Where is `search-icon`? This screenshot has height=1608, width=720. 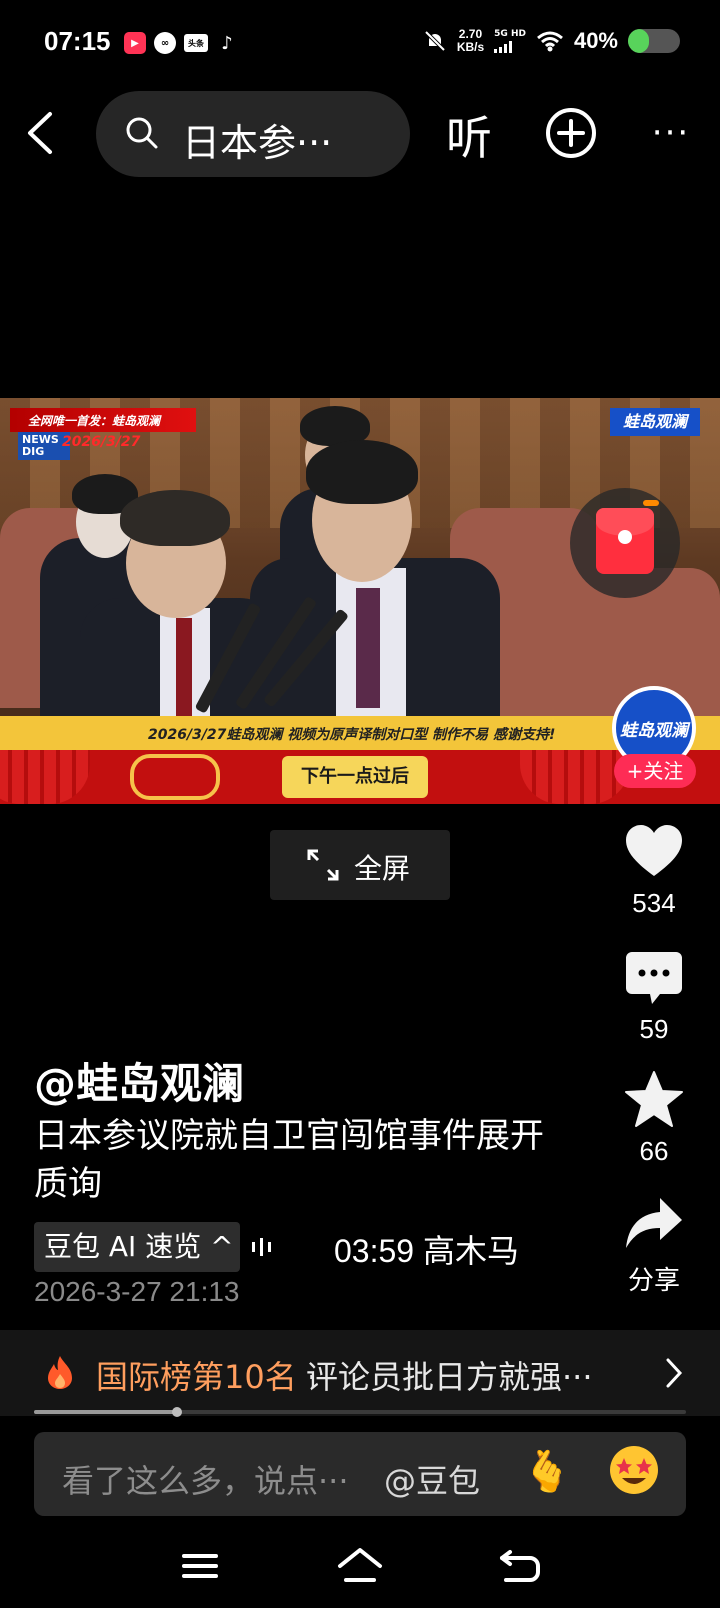
search-icon is located at coordinates (142, 133).